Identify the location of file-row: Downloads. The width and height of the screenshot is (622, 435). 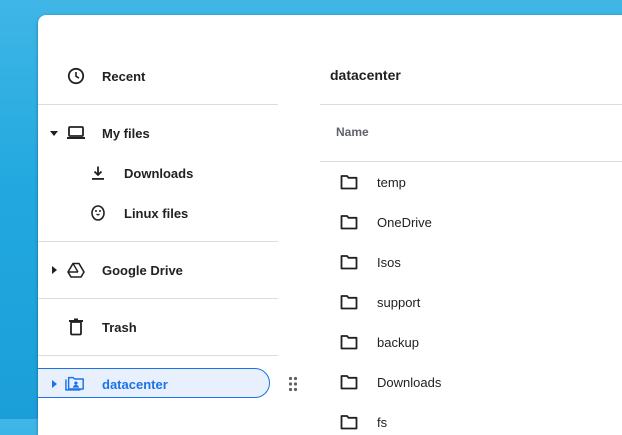
(471, 382).